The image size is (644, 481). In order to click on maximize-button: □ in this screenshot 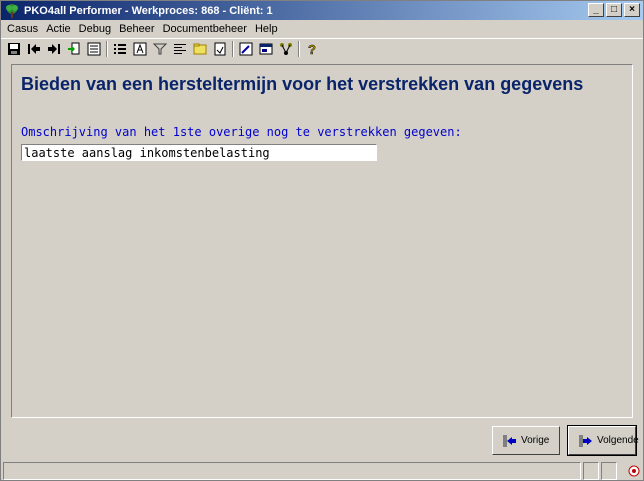, I will do `click(614, 10)`.